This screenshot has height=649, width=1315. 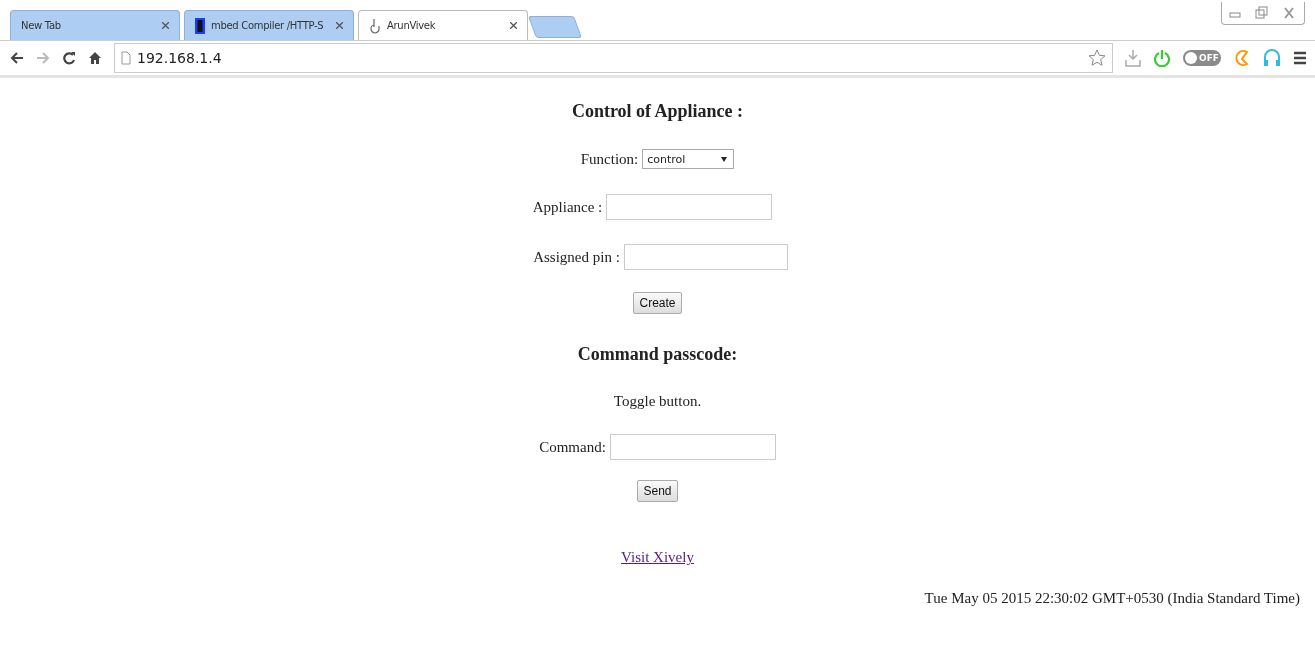 What do you see at coordinates (1112, 598) in the screenshot?
I see `timestamp-text: Tue May 05 2015 22:30:02 GMT+0530 (India Standard Time)` at bounding box center [1112, 598].